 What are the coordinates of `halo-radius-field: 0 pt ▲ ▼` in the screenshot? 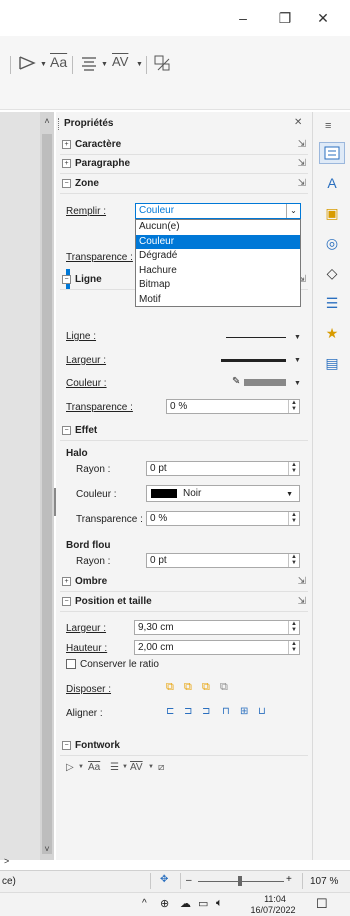 It's located at (223, 468).